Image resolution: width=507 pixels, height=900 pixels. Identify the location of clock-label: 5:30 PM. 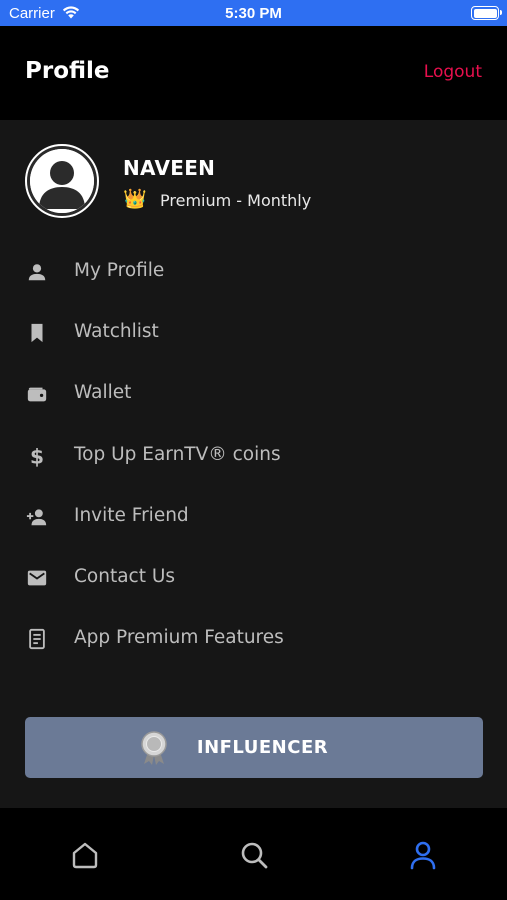
(253, 13).